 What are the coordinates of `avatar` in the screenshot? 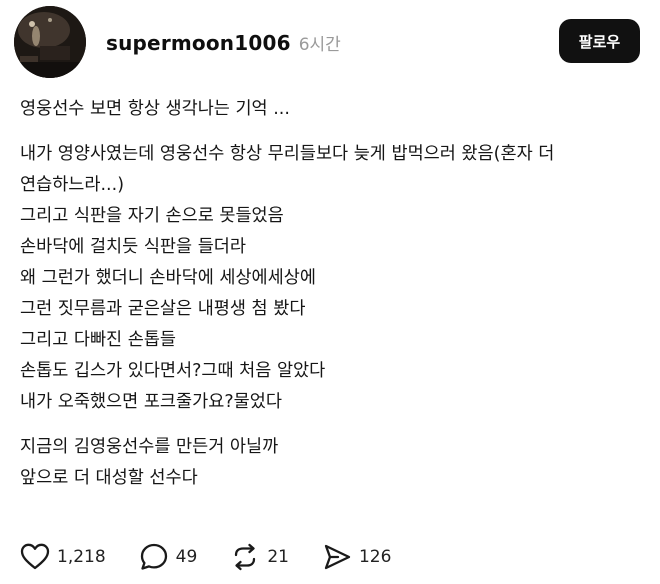 It's located at (50, 42).